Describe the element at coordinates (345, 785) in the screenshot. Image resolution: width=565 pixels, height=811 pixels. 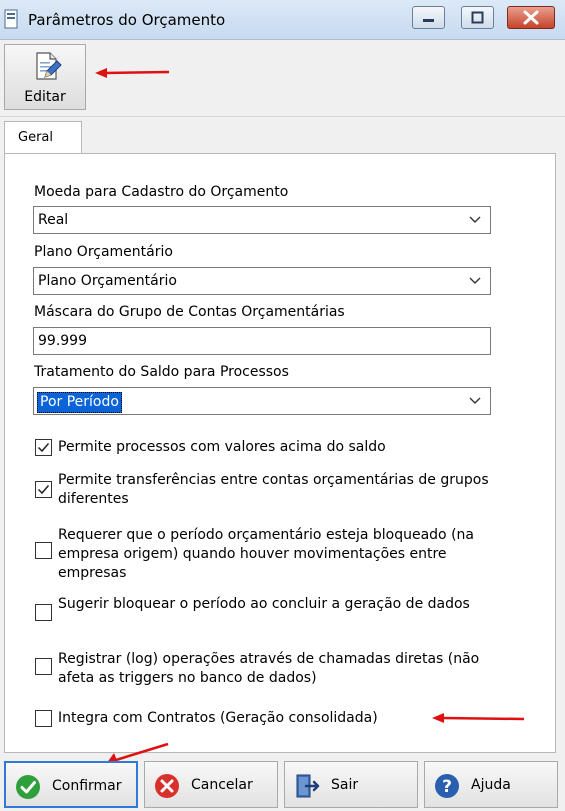
I see `exit-label: Sair` at that location.